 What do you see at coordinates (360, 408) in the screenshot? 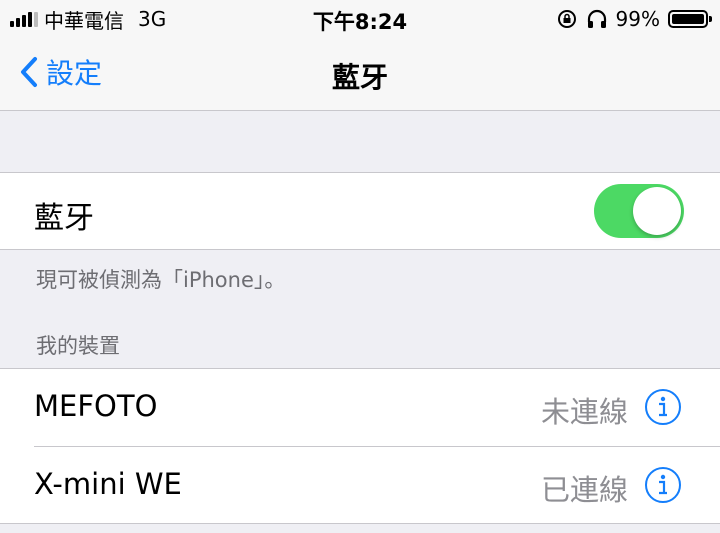
I see `device-row-mefoto: MEFOTO 未連線` at bounding box center [360, 408].